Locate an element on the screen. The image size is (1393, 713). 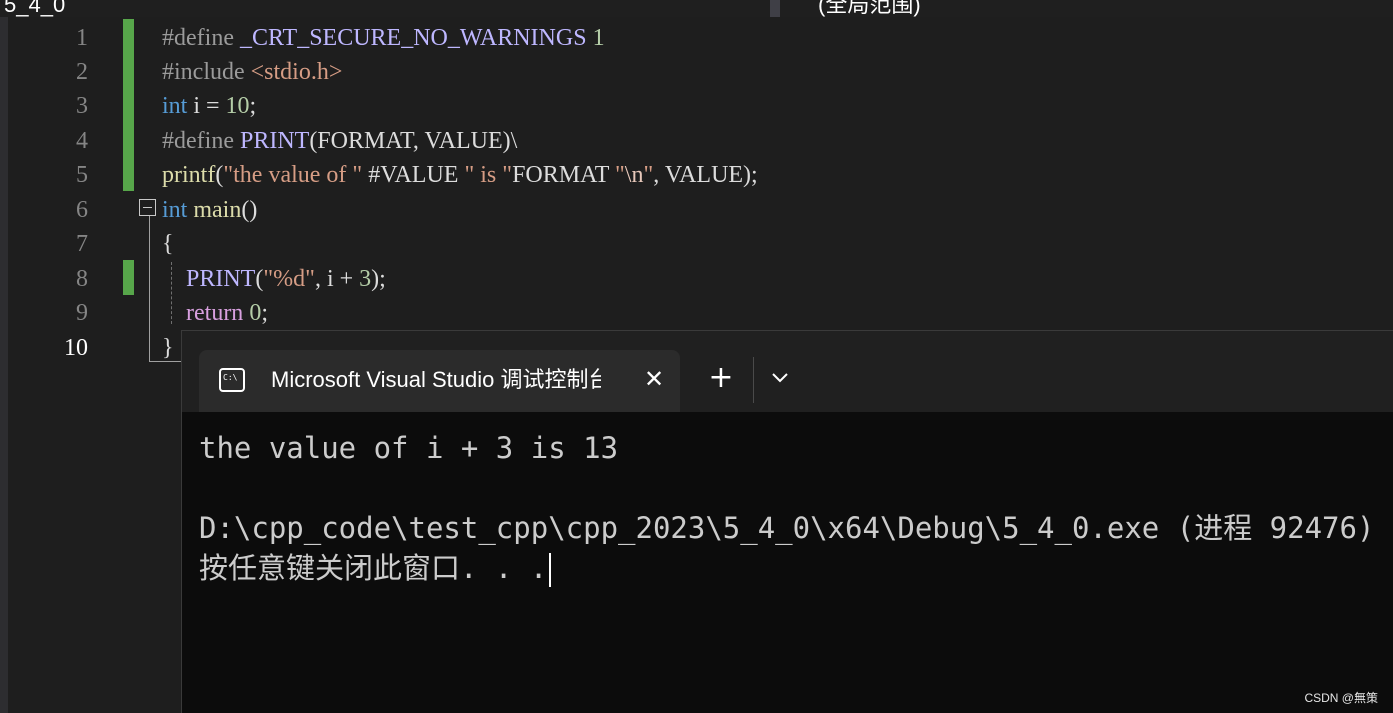
code-token: "the value of " is located at coordinates (293, 175).